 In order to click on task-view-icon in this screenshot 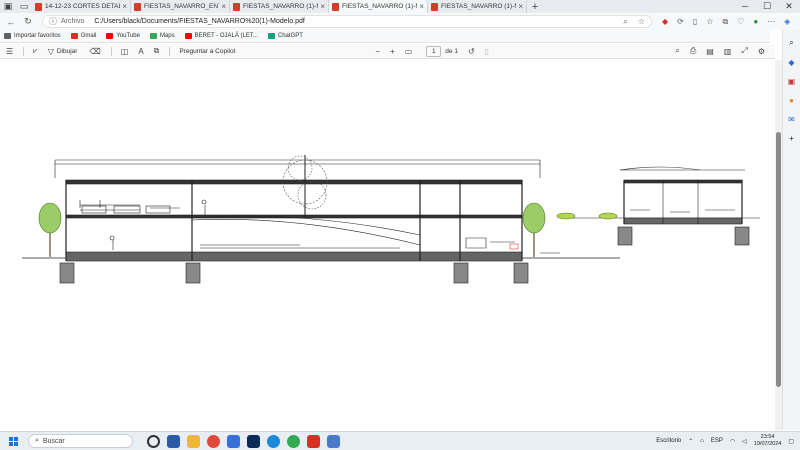, I will do `click(153, 441)`.